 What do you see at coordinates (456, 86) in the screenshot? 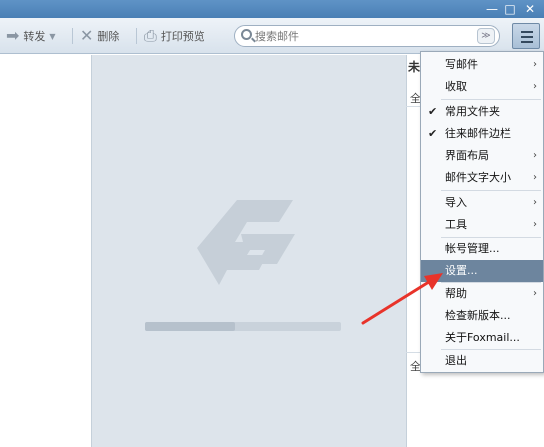
I see `menu-item-label: 收取` at bounding box center [456, 86].